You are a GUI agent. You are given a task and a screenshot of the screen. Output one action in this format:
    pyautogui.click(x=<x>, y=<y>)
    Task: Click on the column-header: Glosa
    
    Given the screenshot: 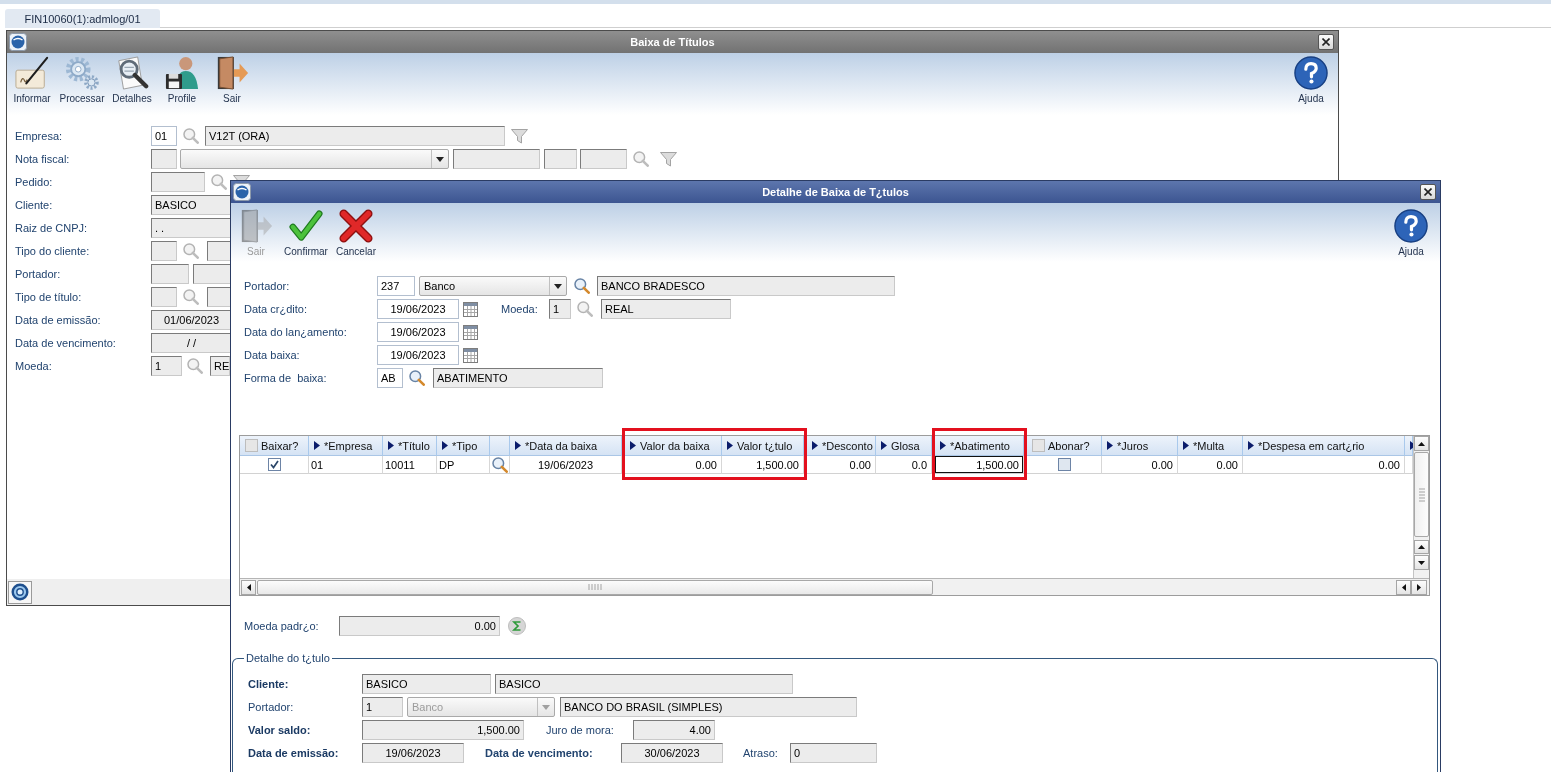 What is the action you would take?
    pyautogui.click(x=904, y=446)
    